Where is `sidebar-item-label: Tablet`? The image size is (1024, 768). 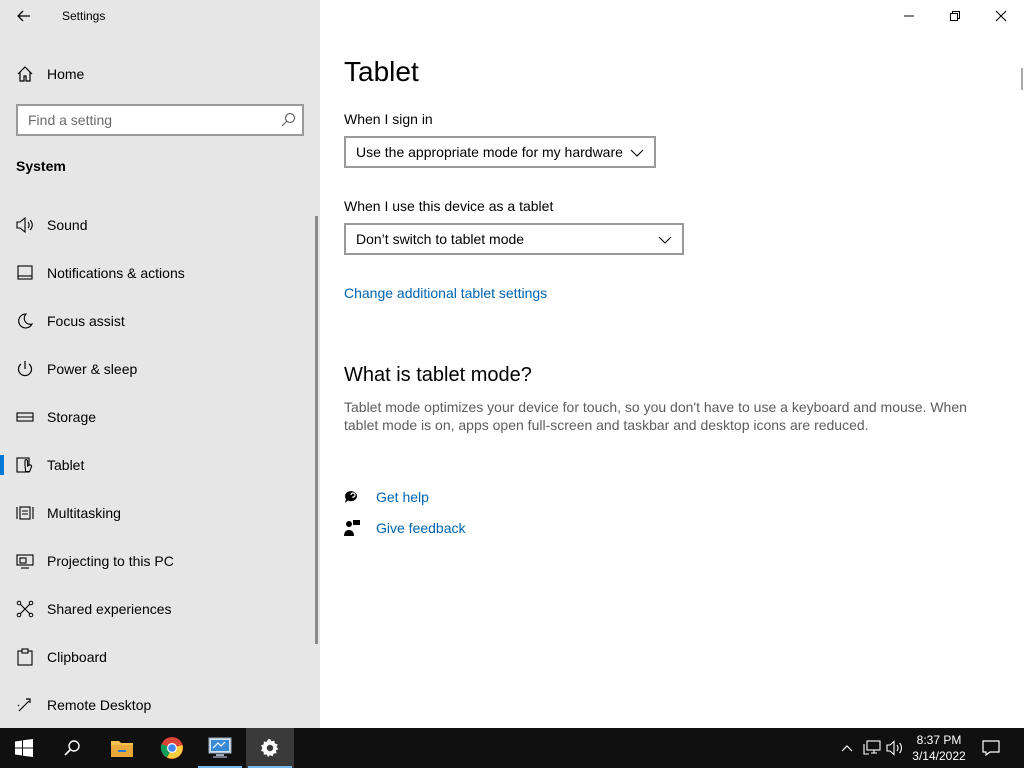 sidebar-item-label: Tablet is located at coordinates (66, 465).